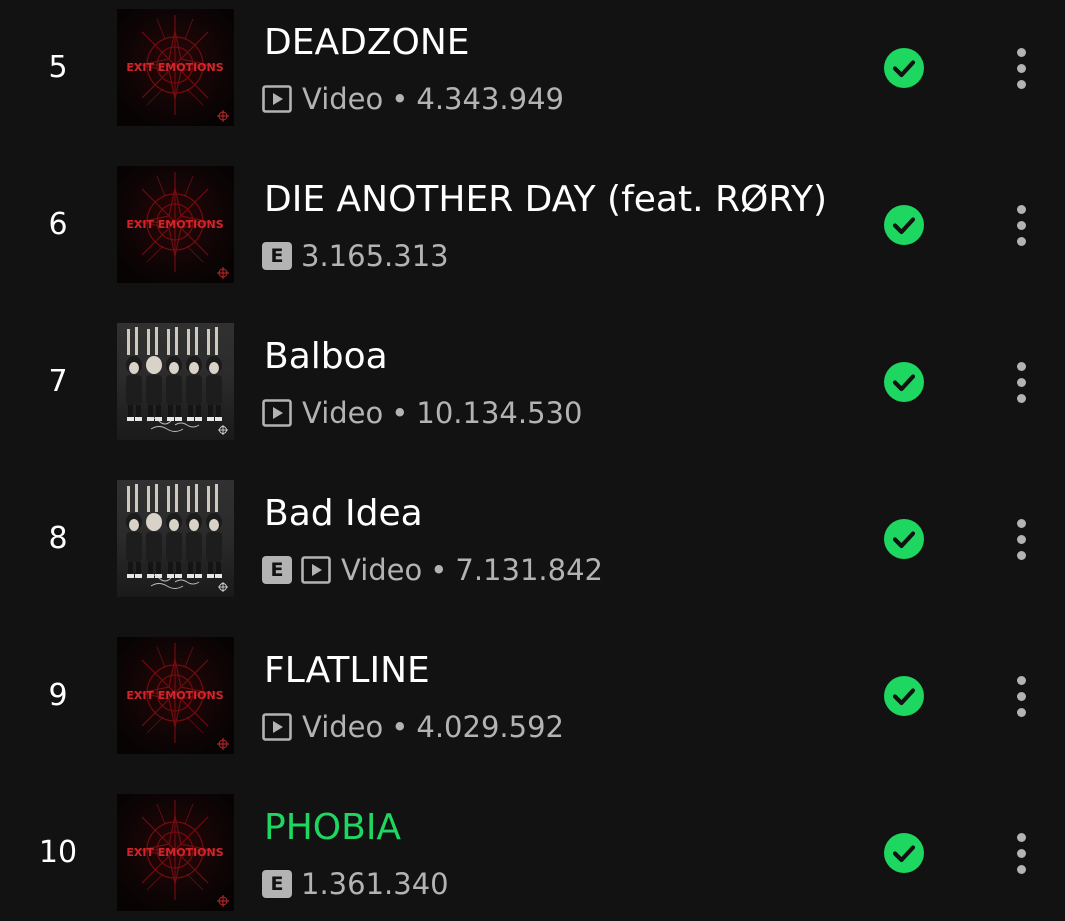 The width and height of the screenshot is (1065, 921). I want to click on track-row: 8 Bad Idea E Video • 7.131.842, so click(532, 539).